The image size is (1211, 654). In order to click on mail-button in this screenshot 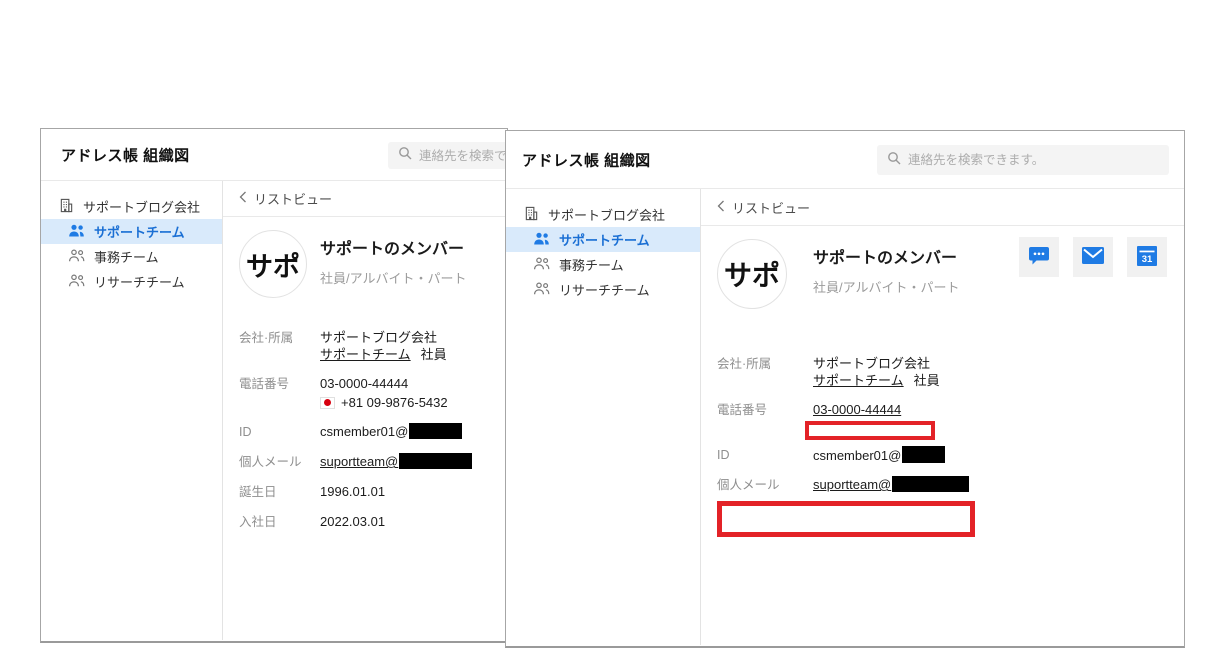, I will do `click(1093, 257)`.